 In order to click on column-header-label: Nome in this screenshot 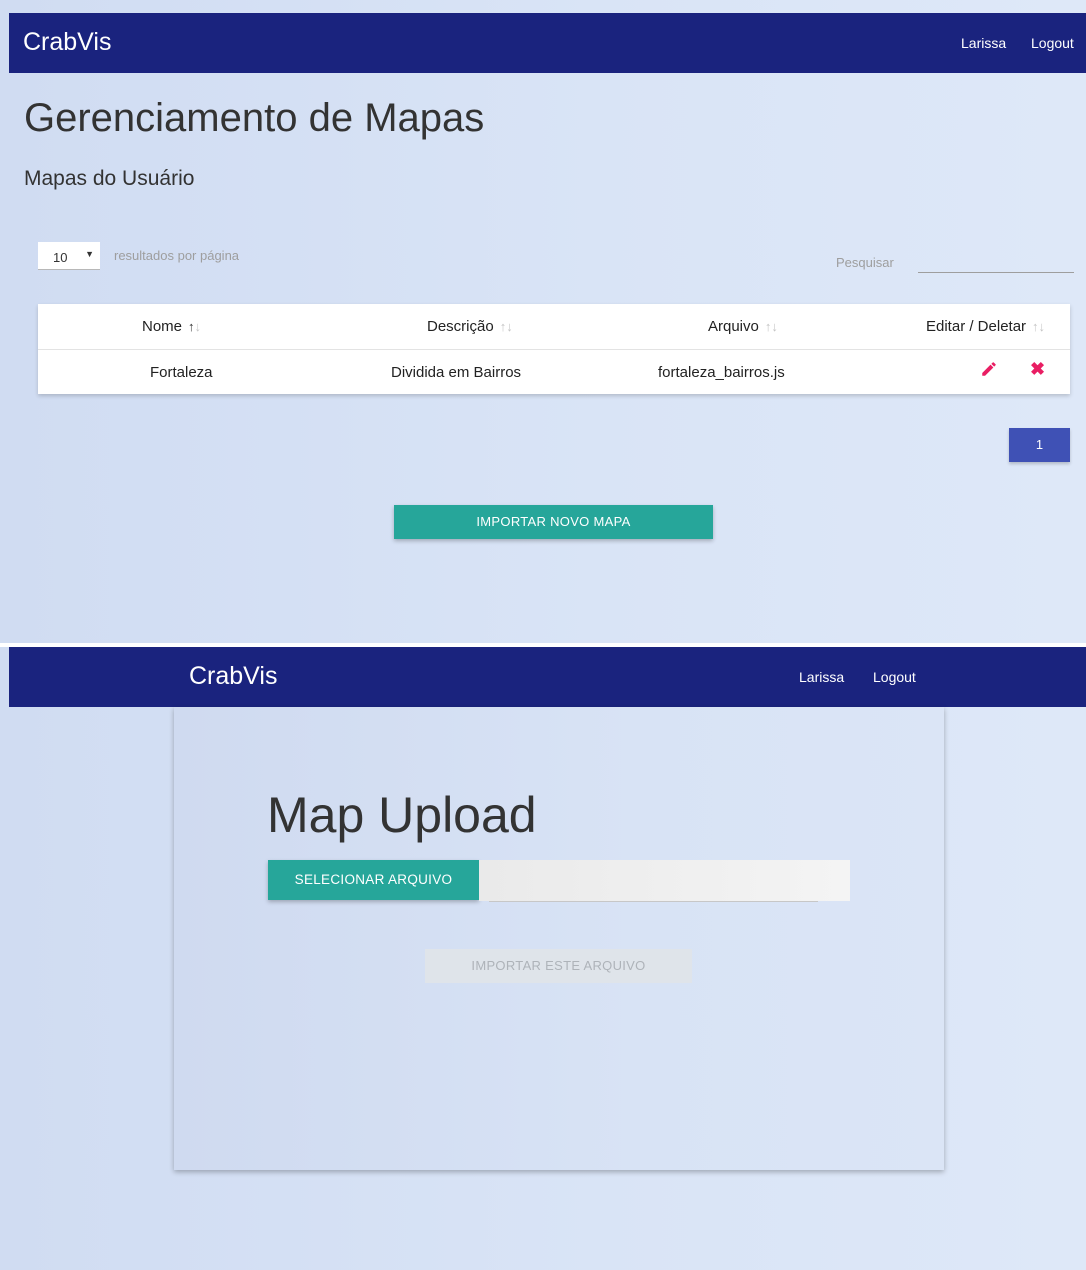, I will do `click(162, 326)`.